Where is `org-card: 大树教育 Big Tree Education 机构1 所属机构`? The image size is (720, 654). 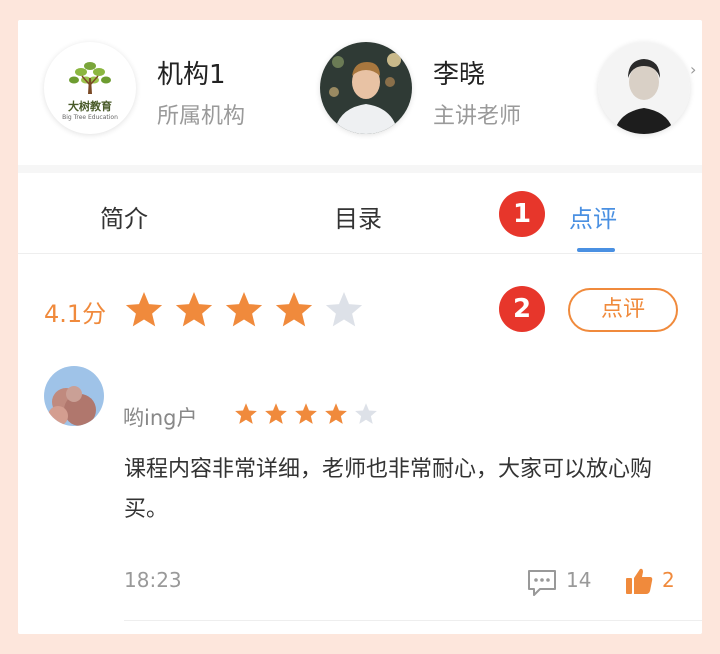 org-card: 大树教育 Big Tree Education 机构1 所属机构 is located at coordinates (174, 92).